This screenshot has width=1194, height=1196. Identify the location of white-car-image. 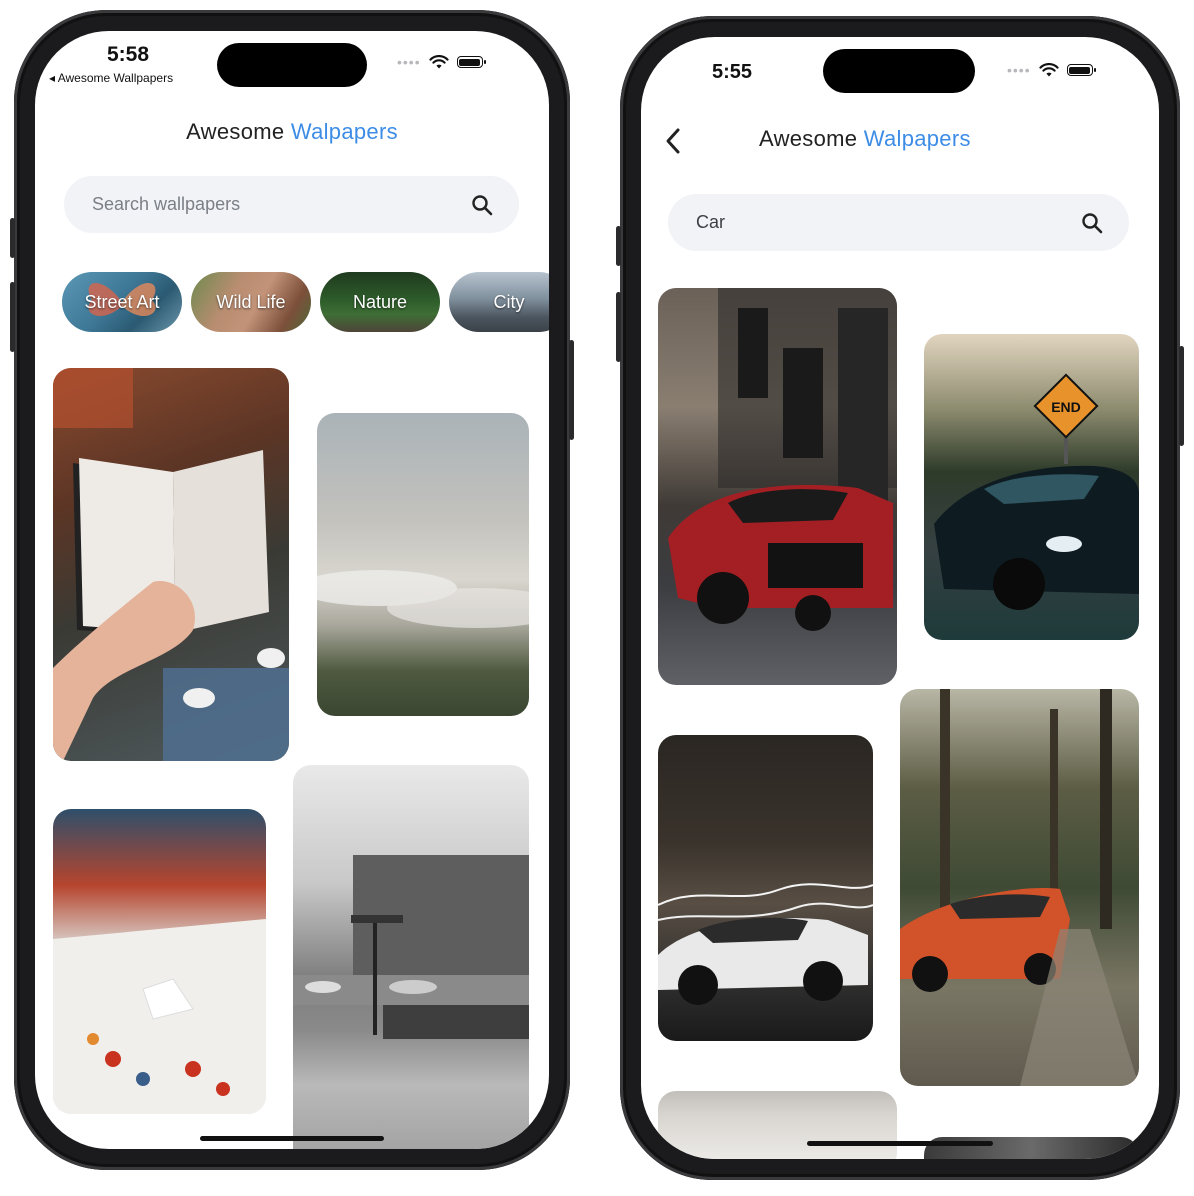
(765, 944).